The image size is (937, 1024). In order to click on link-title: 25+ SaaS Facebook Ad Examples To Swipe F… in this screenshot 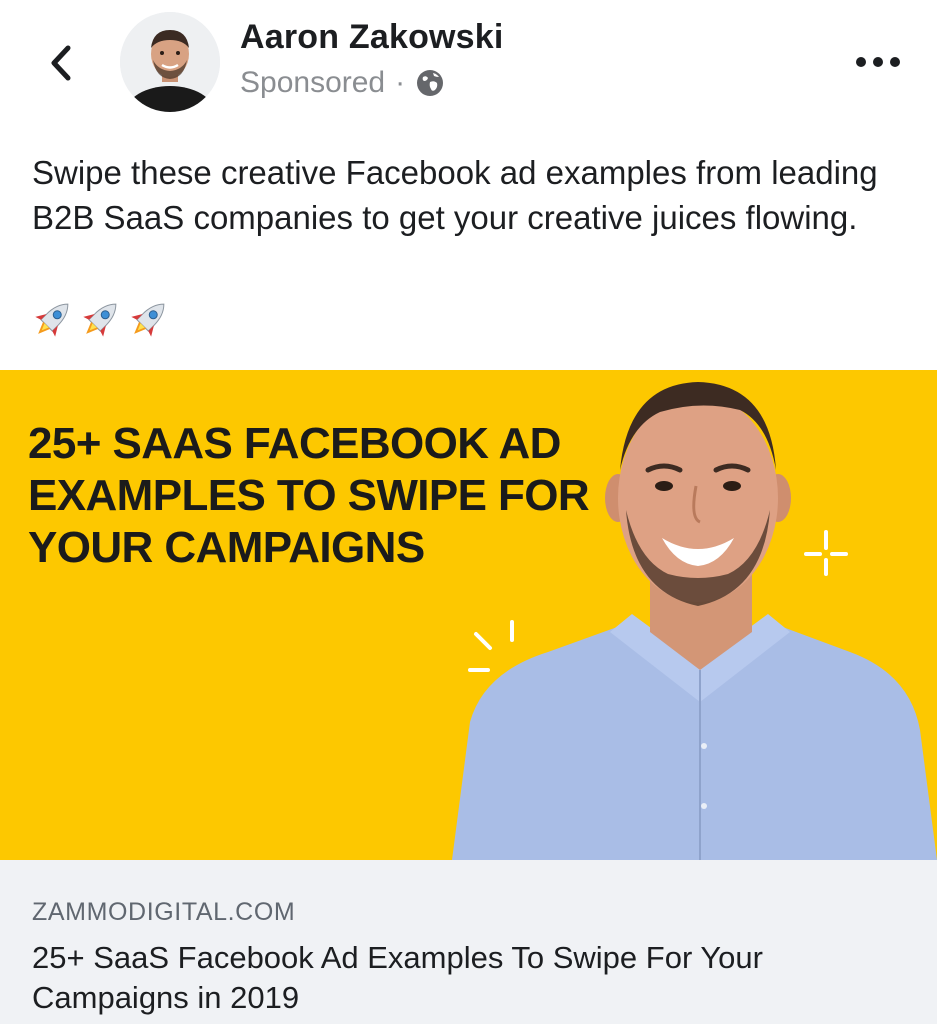, I will do `click(397, 977)`.